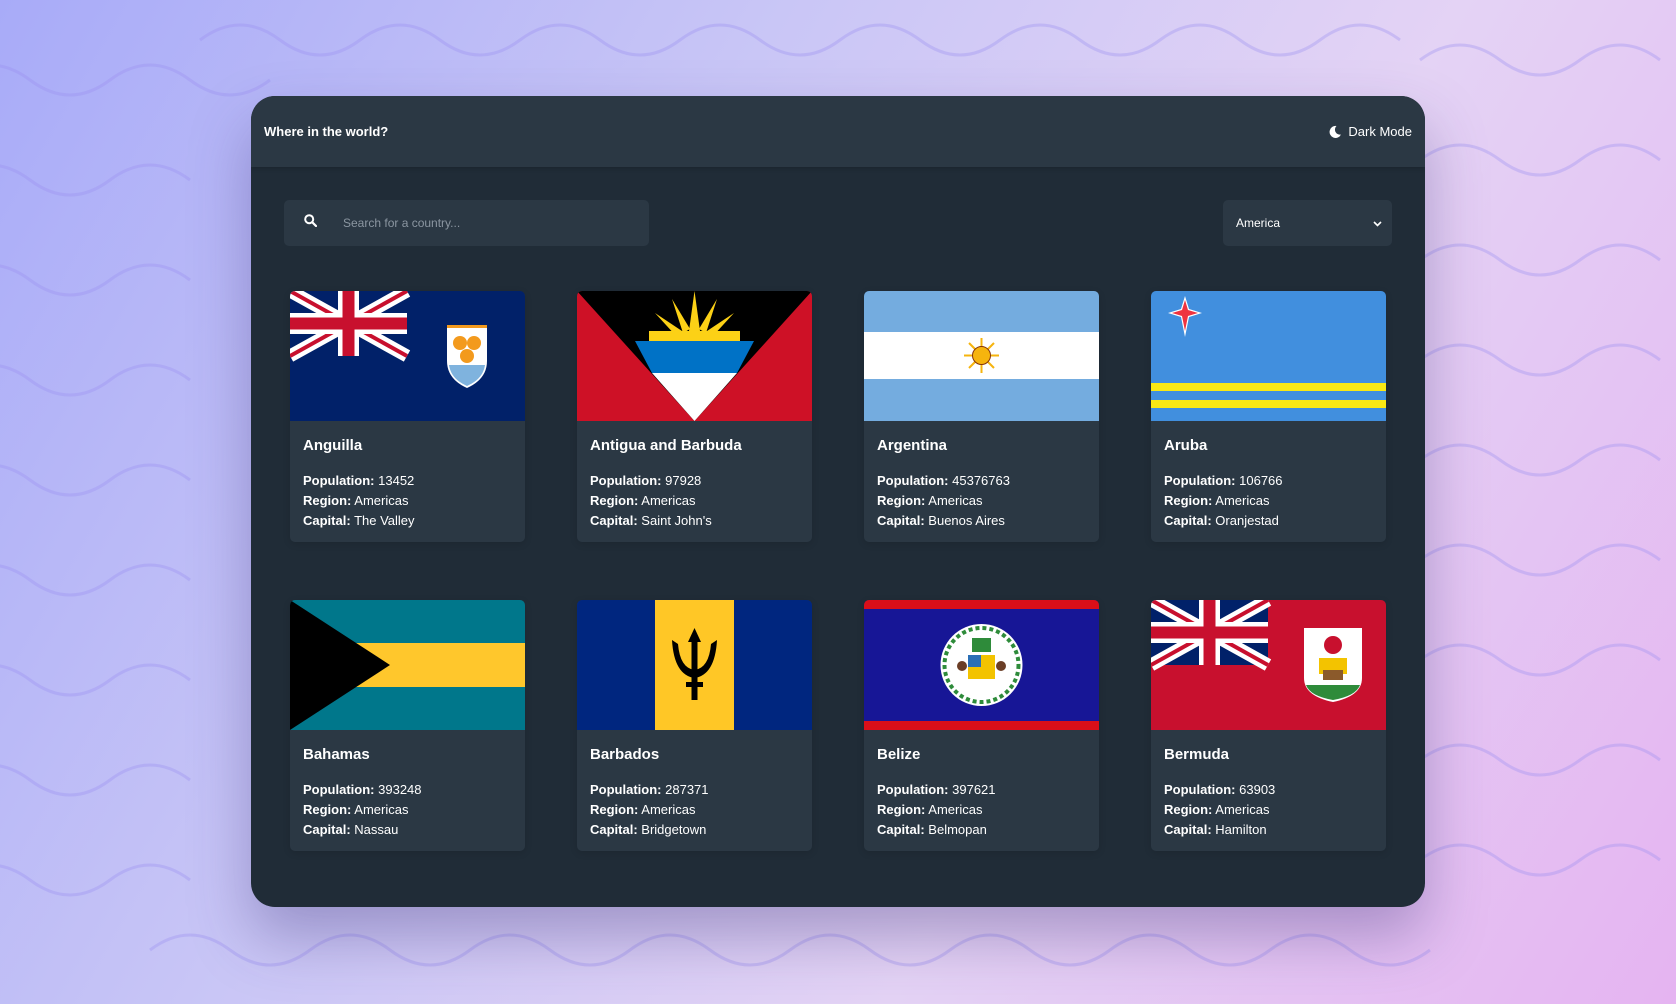 This screenshot has width=1676, height=1004. I want to click on argentina-flag-image, so click(981, 356).